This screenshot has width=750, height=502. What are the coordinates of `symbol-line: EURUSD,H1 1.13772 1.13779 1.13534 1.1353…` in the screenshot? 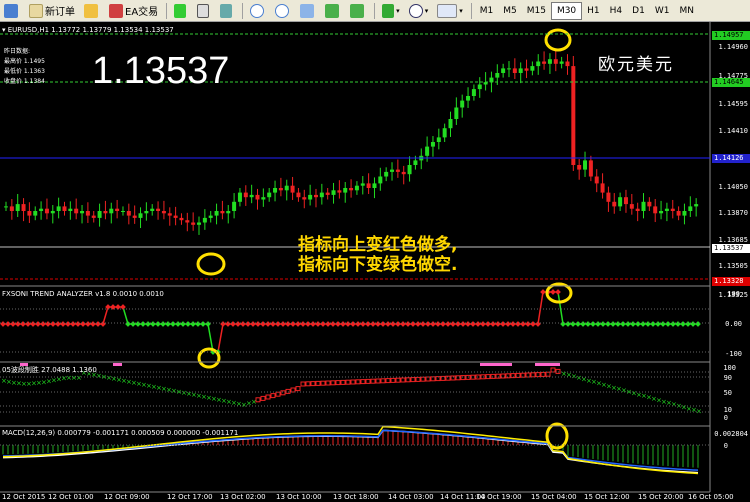 It's located at (90, 30).